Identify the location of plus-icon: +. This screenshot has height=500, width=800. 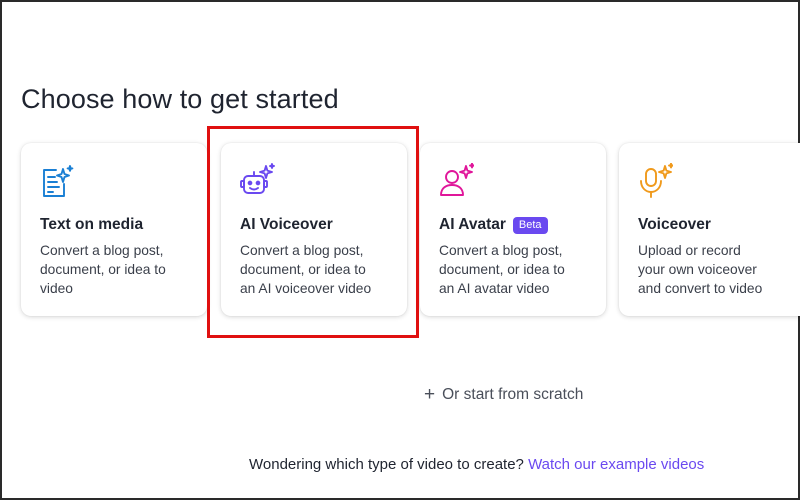
(430, 394).